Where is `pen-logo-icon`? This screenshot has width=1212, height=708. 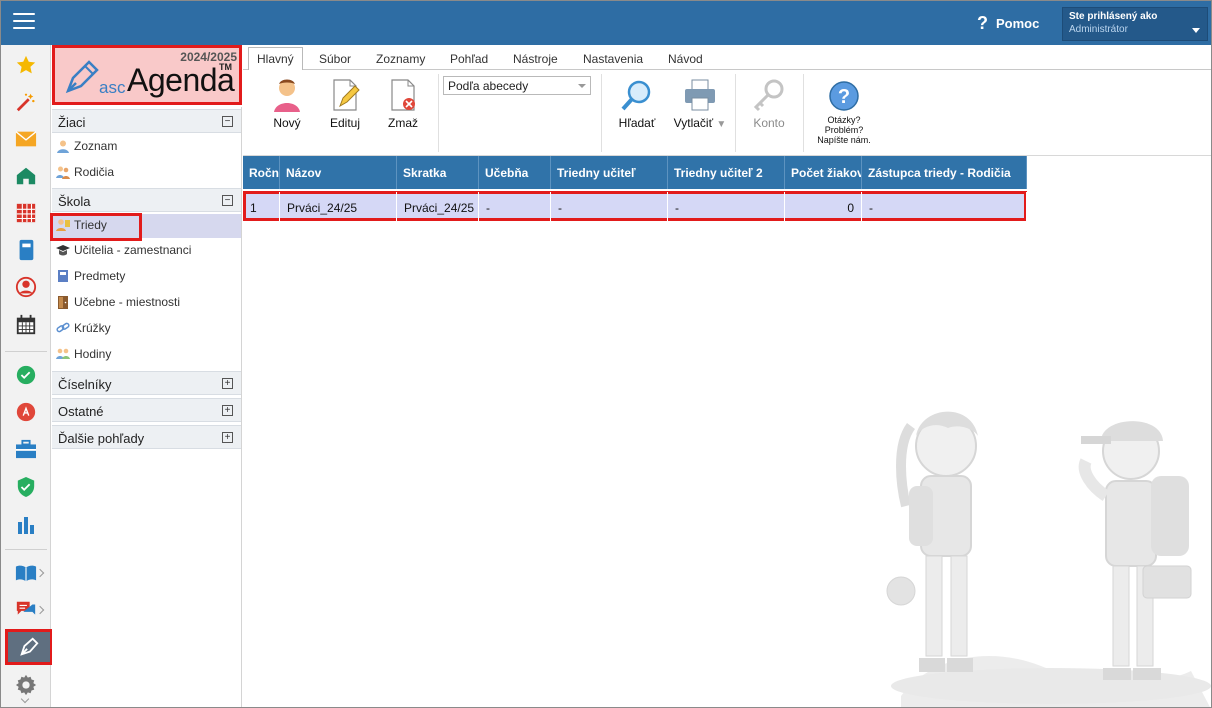
pen-logo-icon is located at coordinates (82, 77).